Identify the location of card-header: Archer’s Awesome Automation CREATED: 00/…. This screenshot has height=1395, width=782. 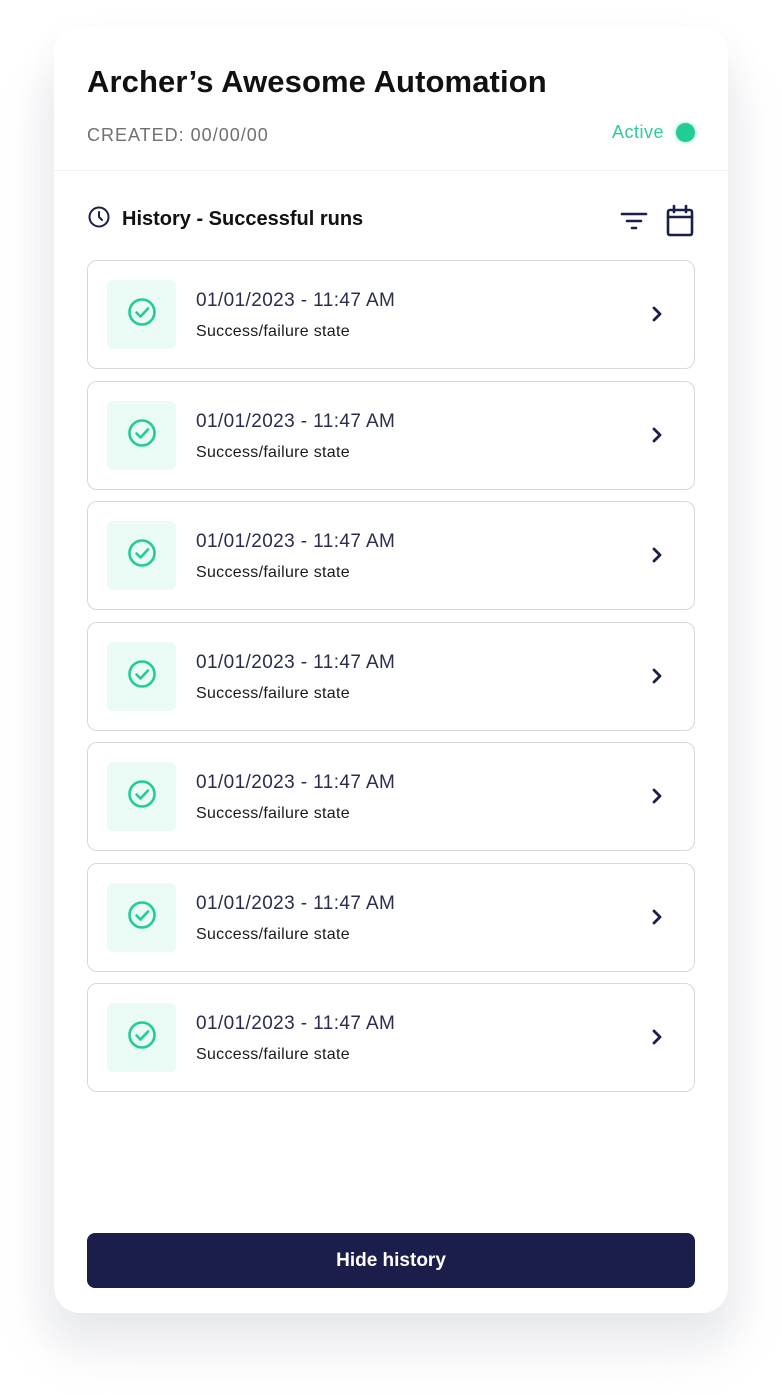
(391, 98).